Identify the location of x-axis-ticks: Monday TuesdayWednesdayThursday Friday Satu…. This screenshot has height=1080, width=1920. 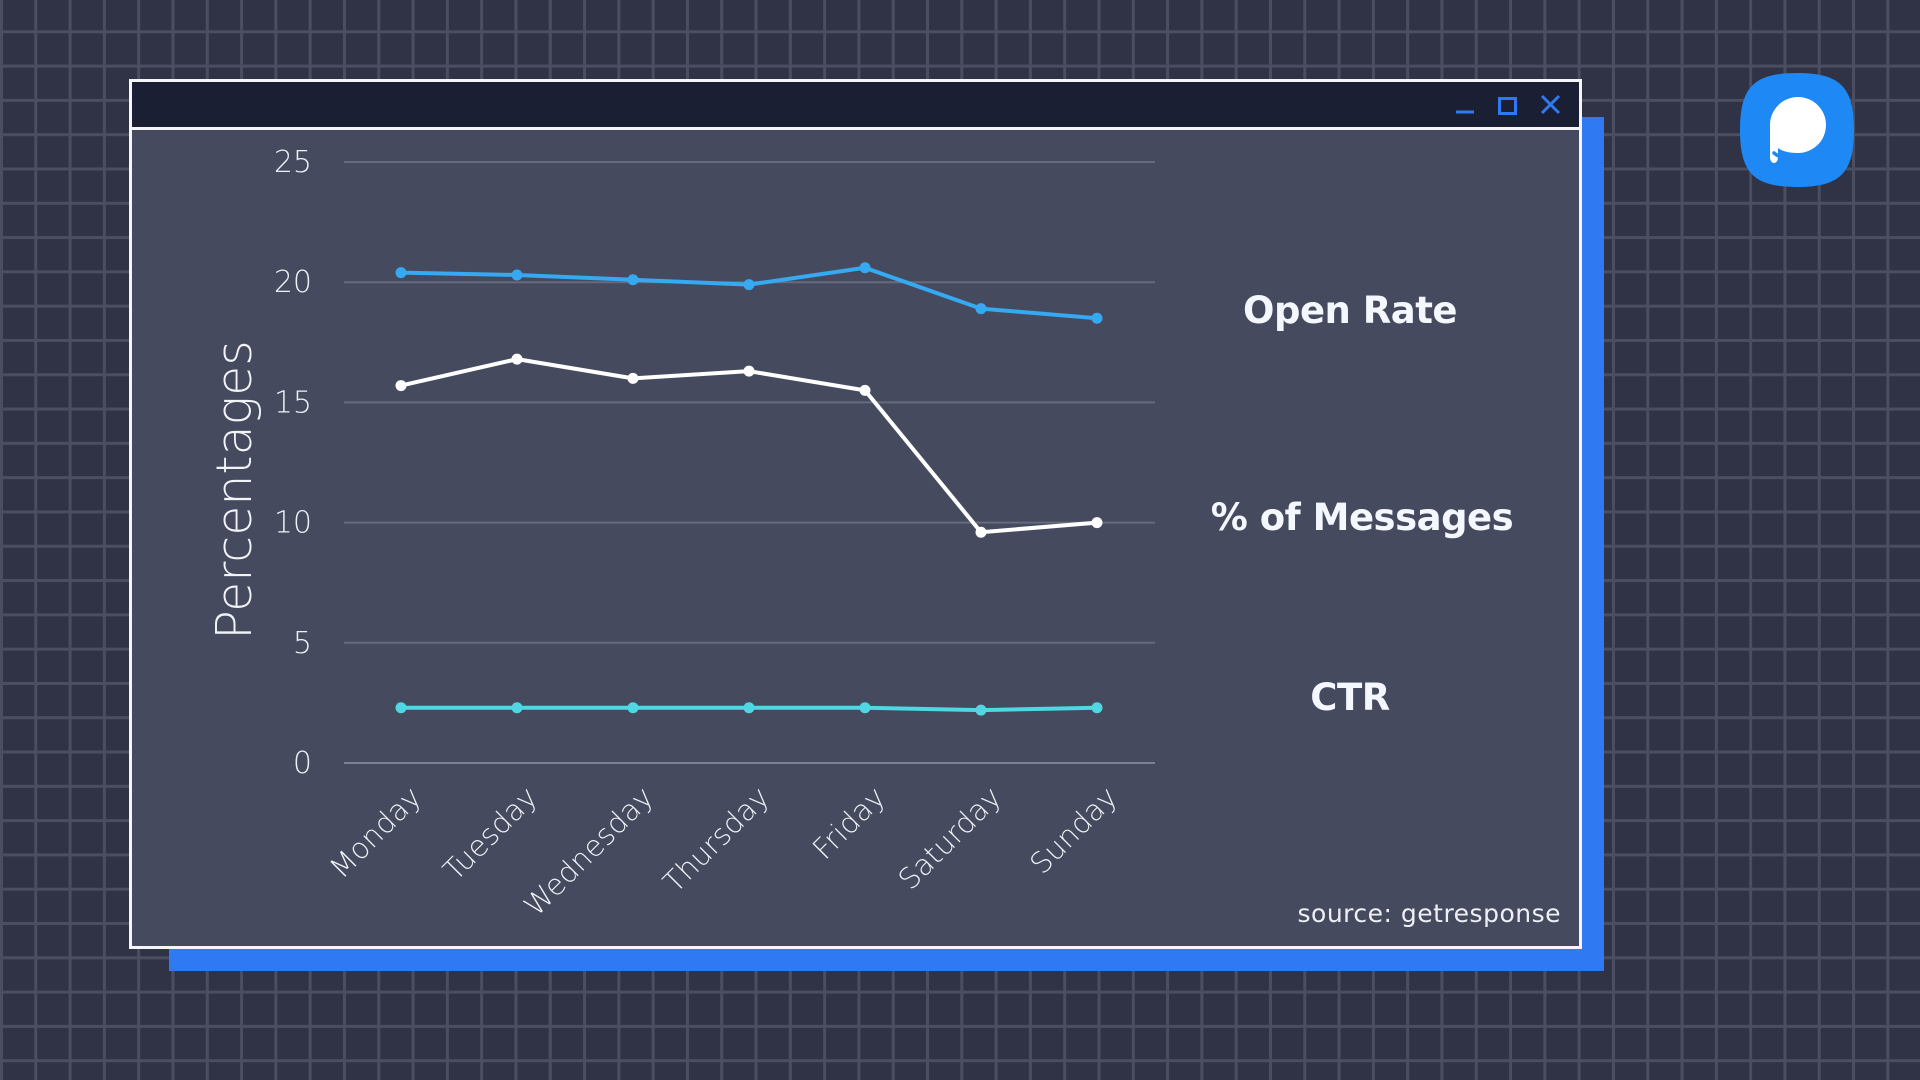
(723, 851).